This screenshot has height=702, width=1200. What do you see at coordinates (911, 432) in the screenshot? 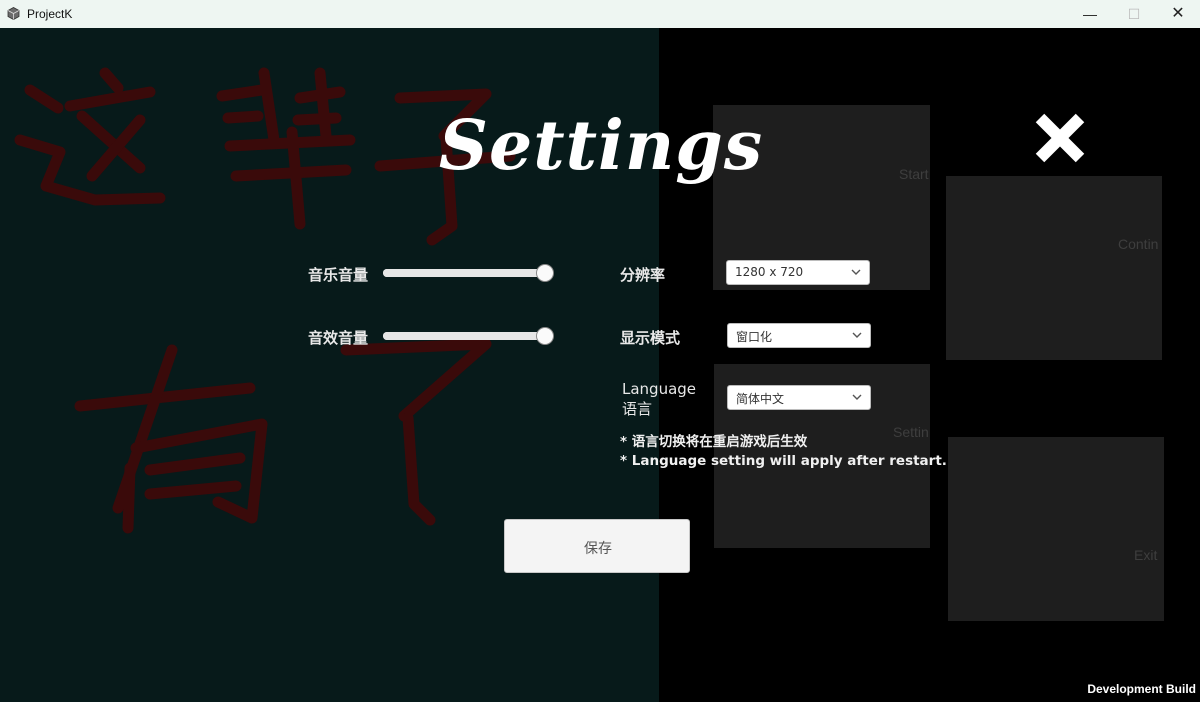
I see `menu-settings-label: Settin` at bounding box center [911, 432].